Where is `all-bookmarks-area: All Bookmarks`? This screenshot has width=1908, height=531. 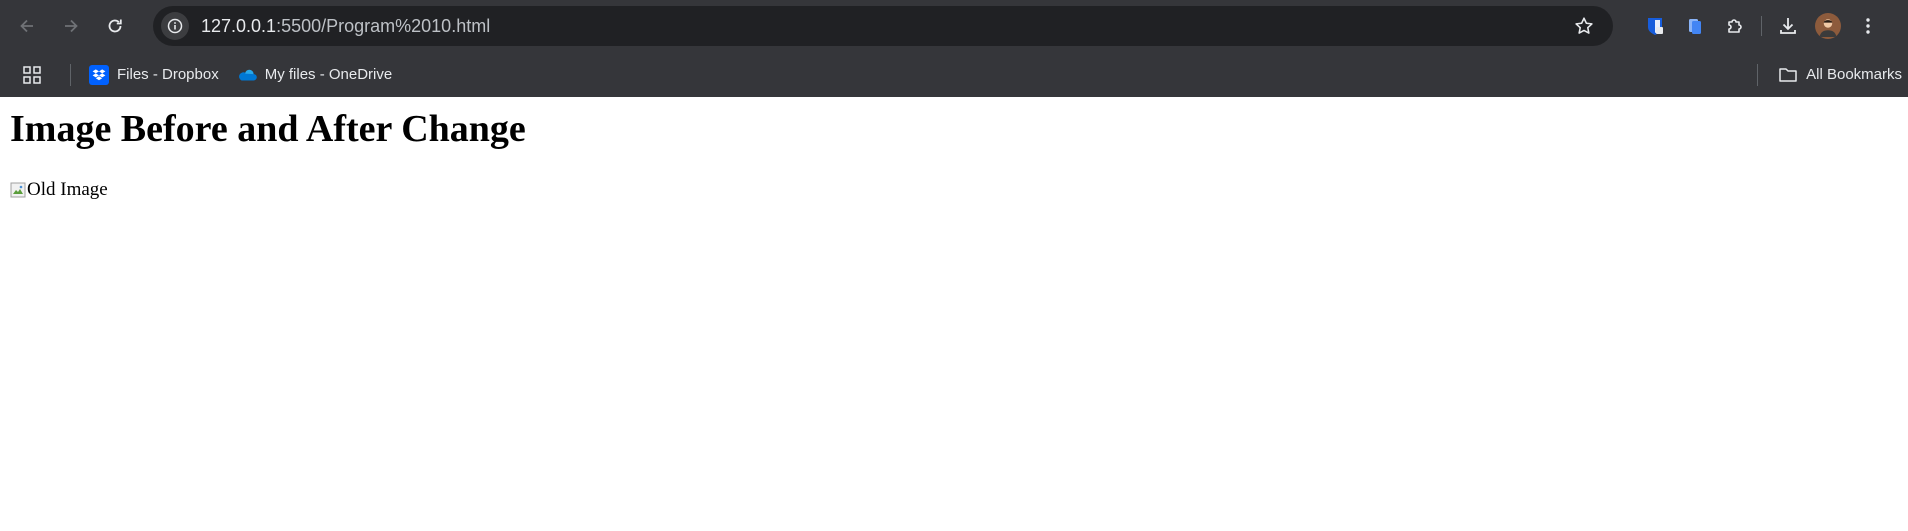 all-bookmarks-area: All Bookmarks is located at coordinates (1829, 74).